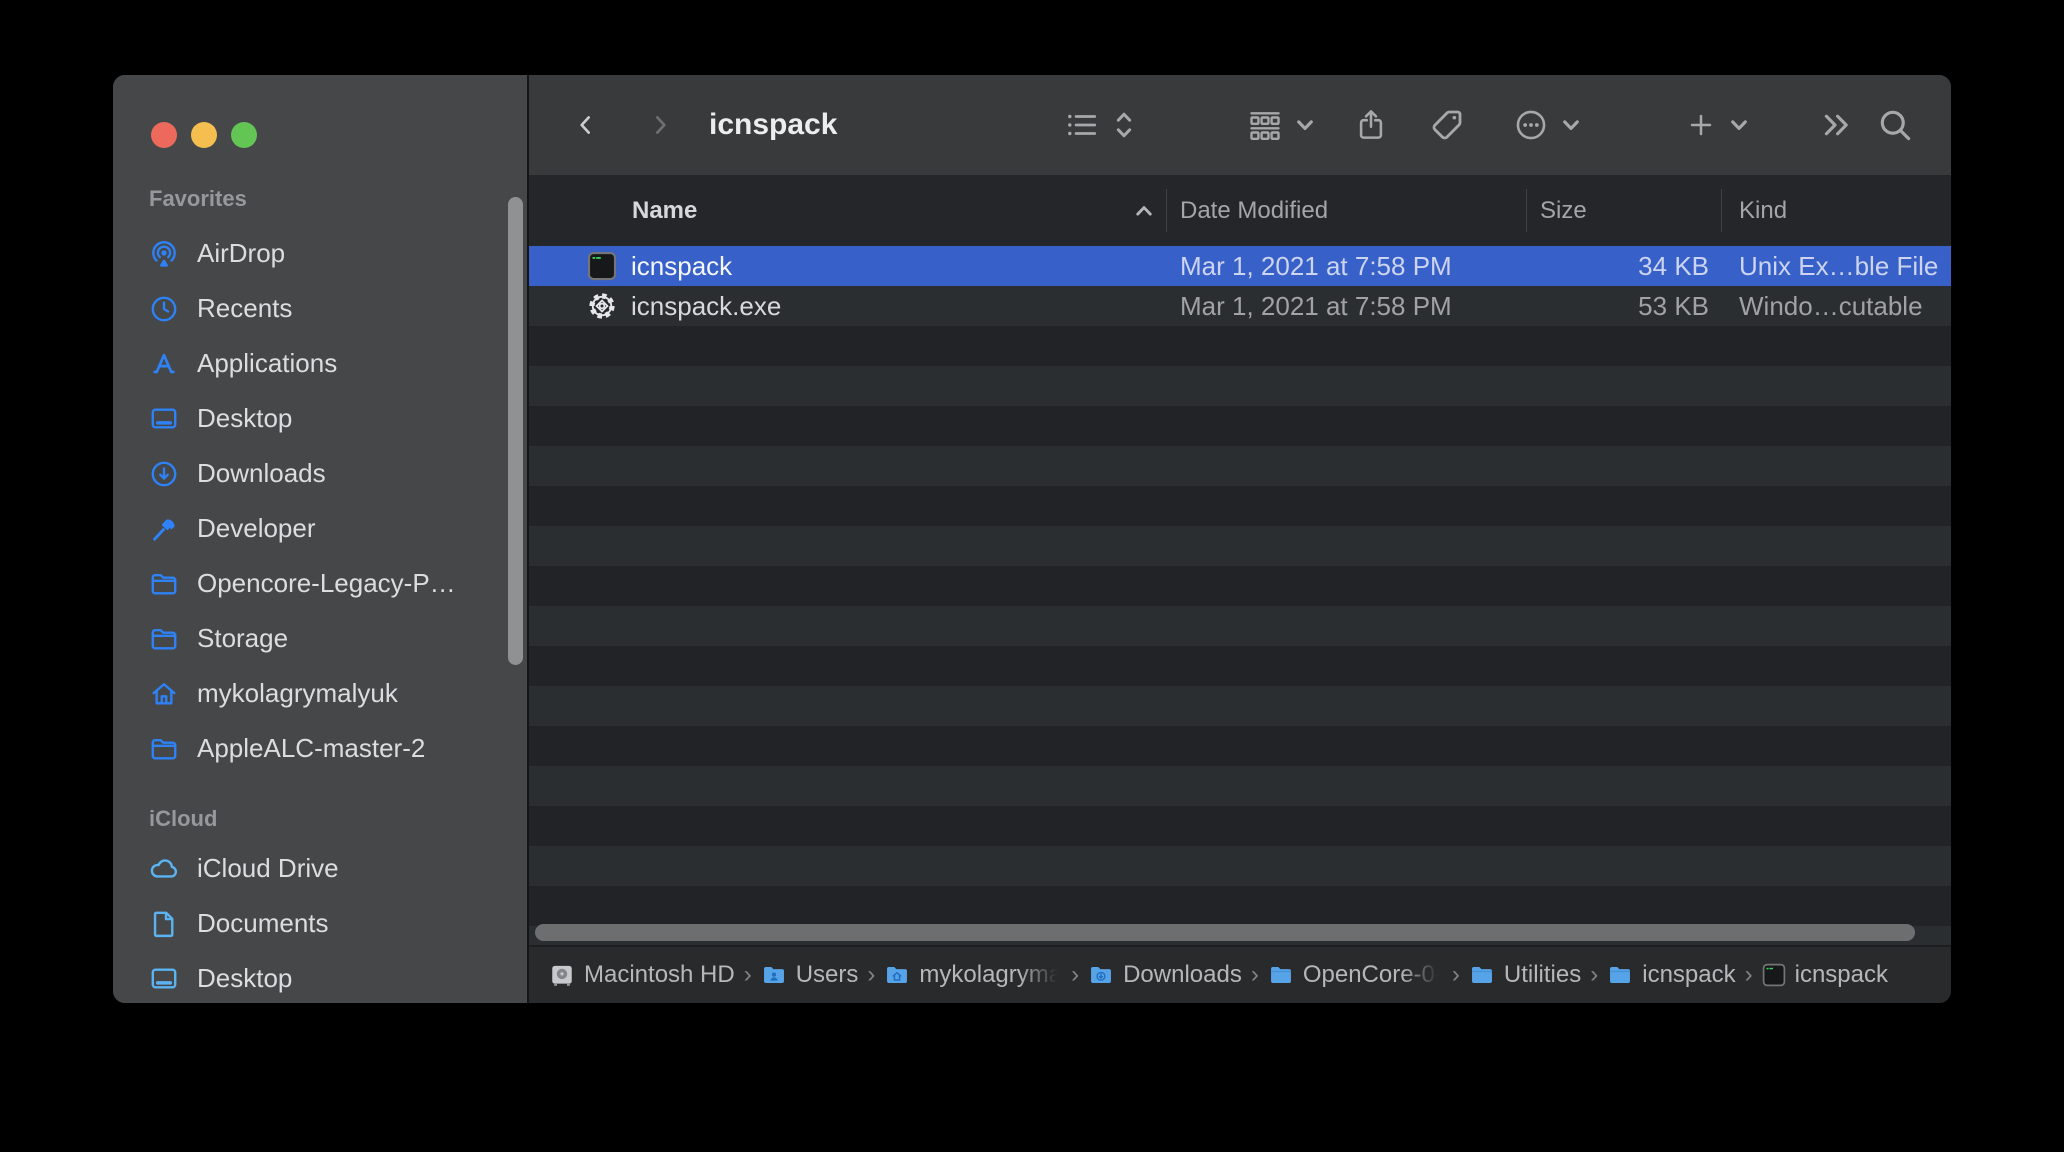 This screenshot has height=1152, width=2064. What do you see at coordinates (256, 528) in the screenshot?
I see `sidebar-item-label: Developer` at bounding box center [256, 528].